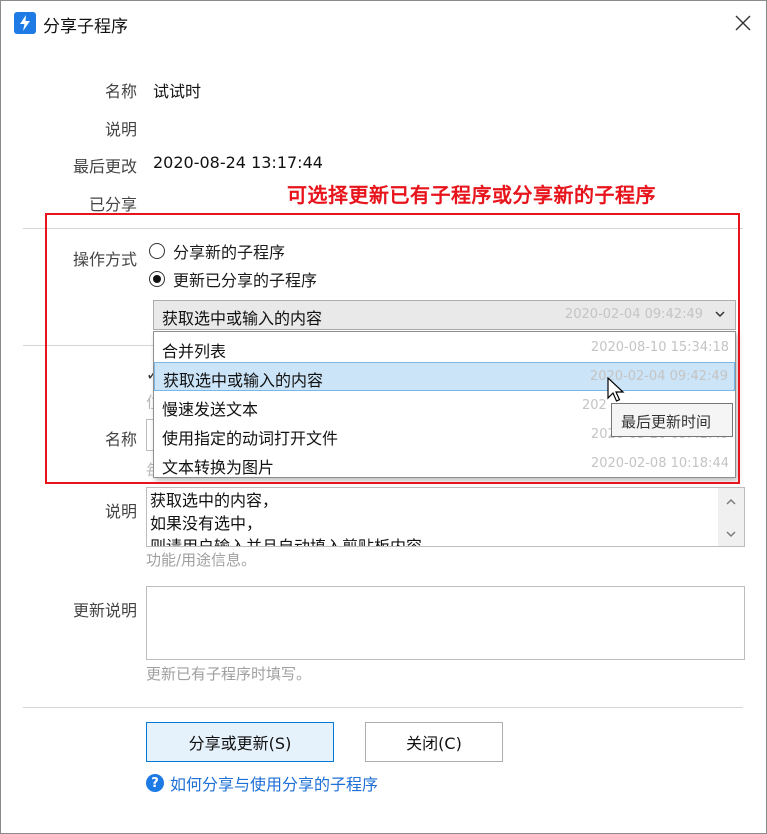  I want to click on description-textarea: 获取选中的内容， 如果没有选中， 则请用户输入并且自动填入剪贴板内容, so click(445, 517).